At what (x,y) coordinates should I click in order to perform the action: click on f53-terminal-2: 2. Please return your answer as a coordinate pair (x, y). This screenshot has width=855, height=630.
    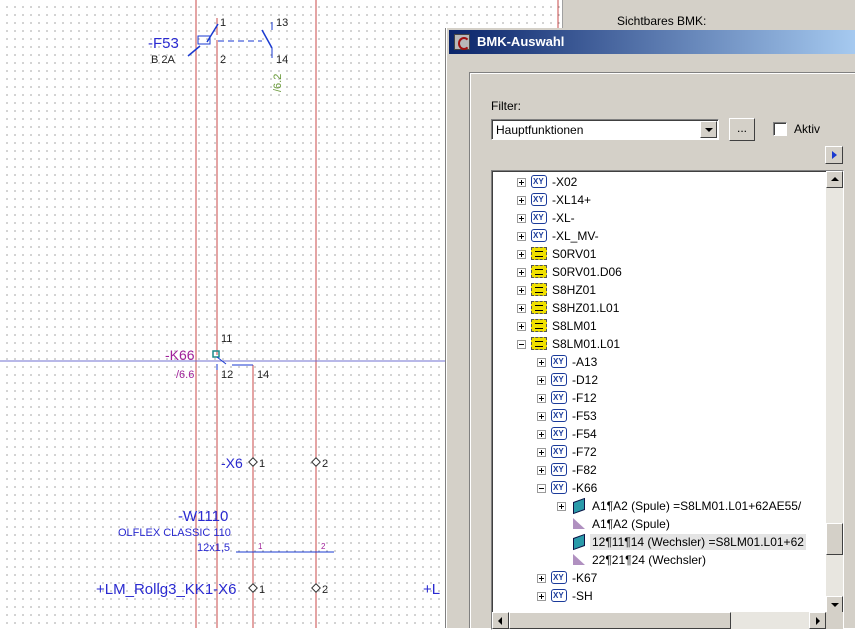
    Looking at the image, I should click on (223, 60).